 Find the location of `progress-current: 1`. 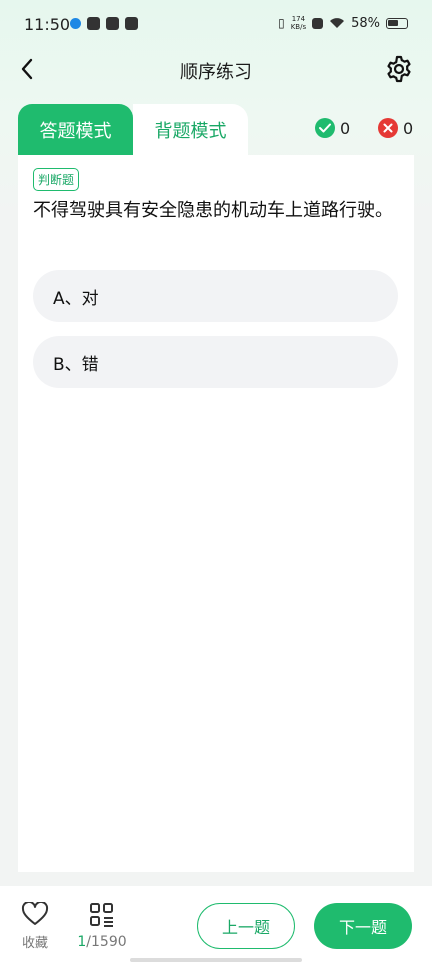

progress-current: 1 is located at coordinates (82, 942).